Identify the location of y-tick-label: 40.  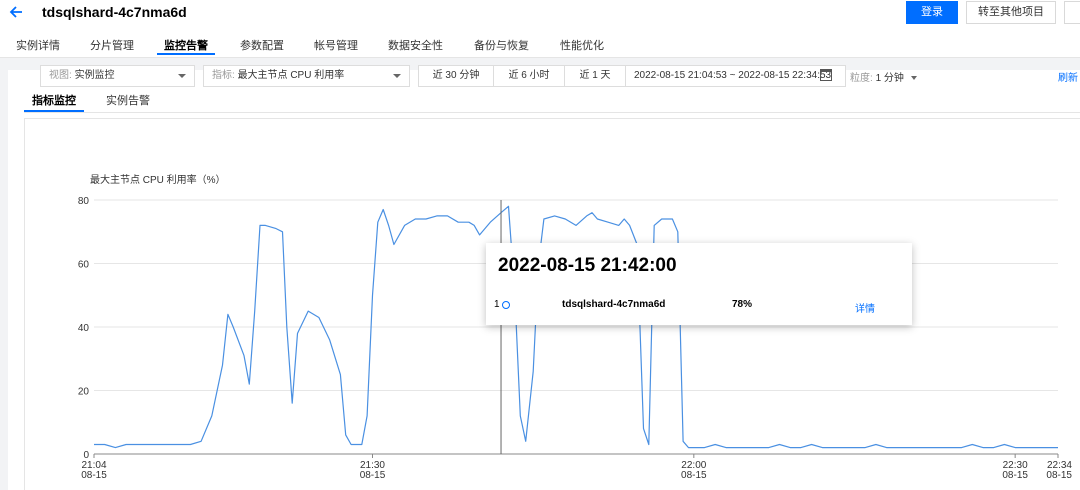
(84, 328).